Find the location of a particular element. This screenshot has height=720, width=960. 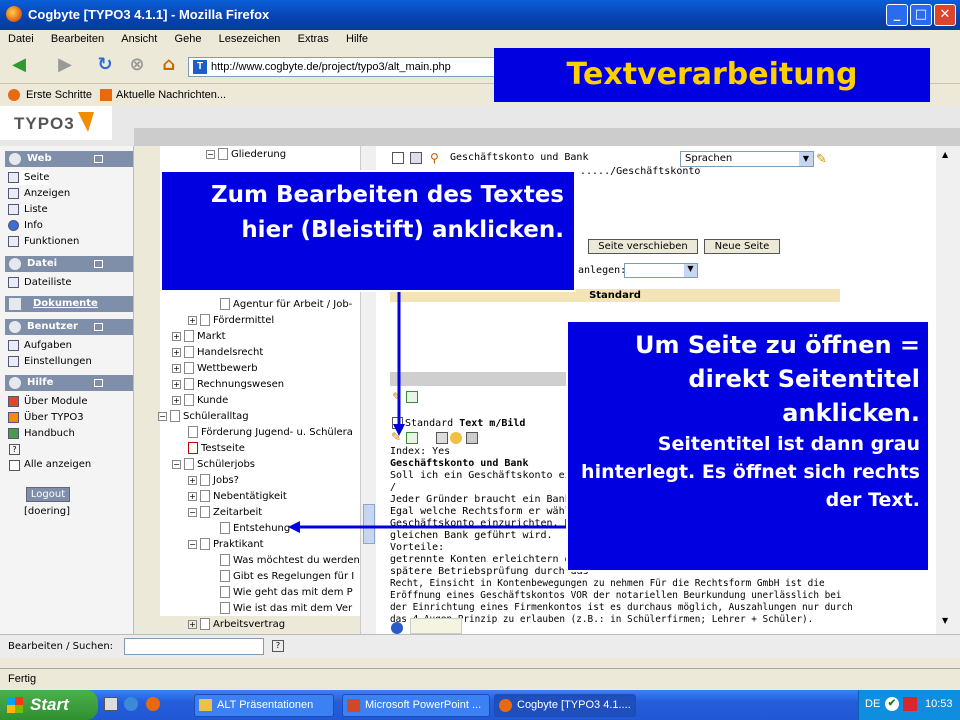

menu-bearbeiten: Bearbeiten is located at coordinates (77, 39).